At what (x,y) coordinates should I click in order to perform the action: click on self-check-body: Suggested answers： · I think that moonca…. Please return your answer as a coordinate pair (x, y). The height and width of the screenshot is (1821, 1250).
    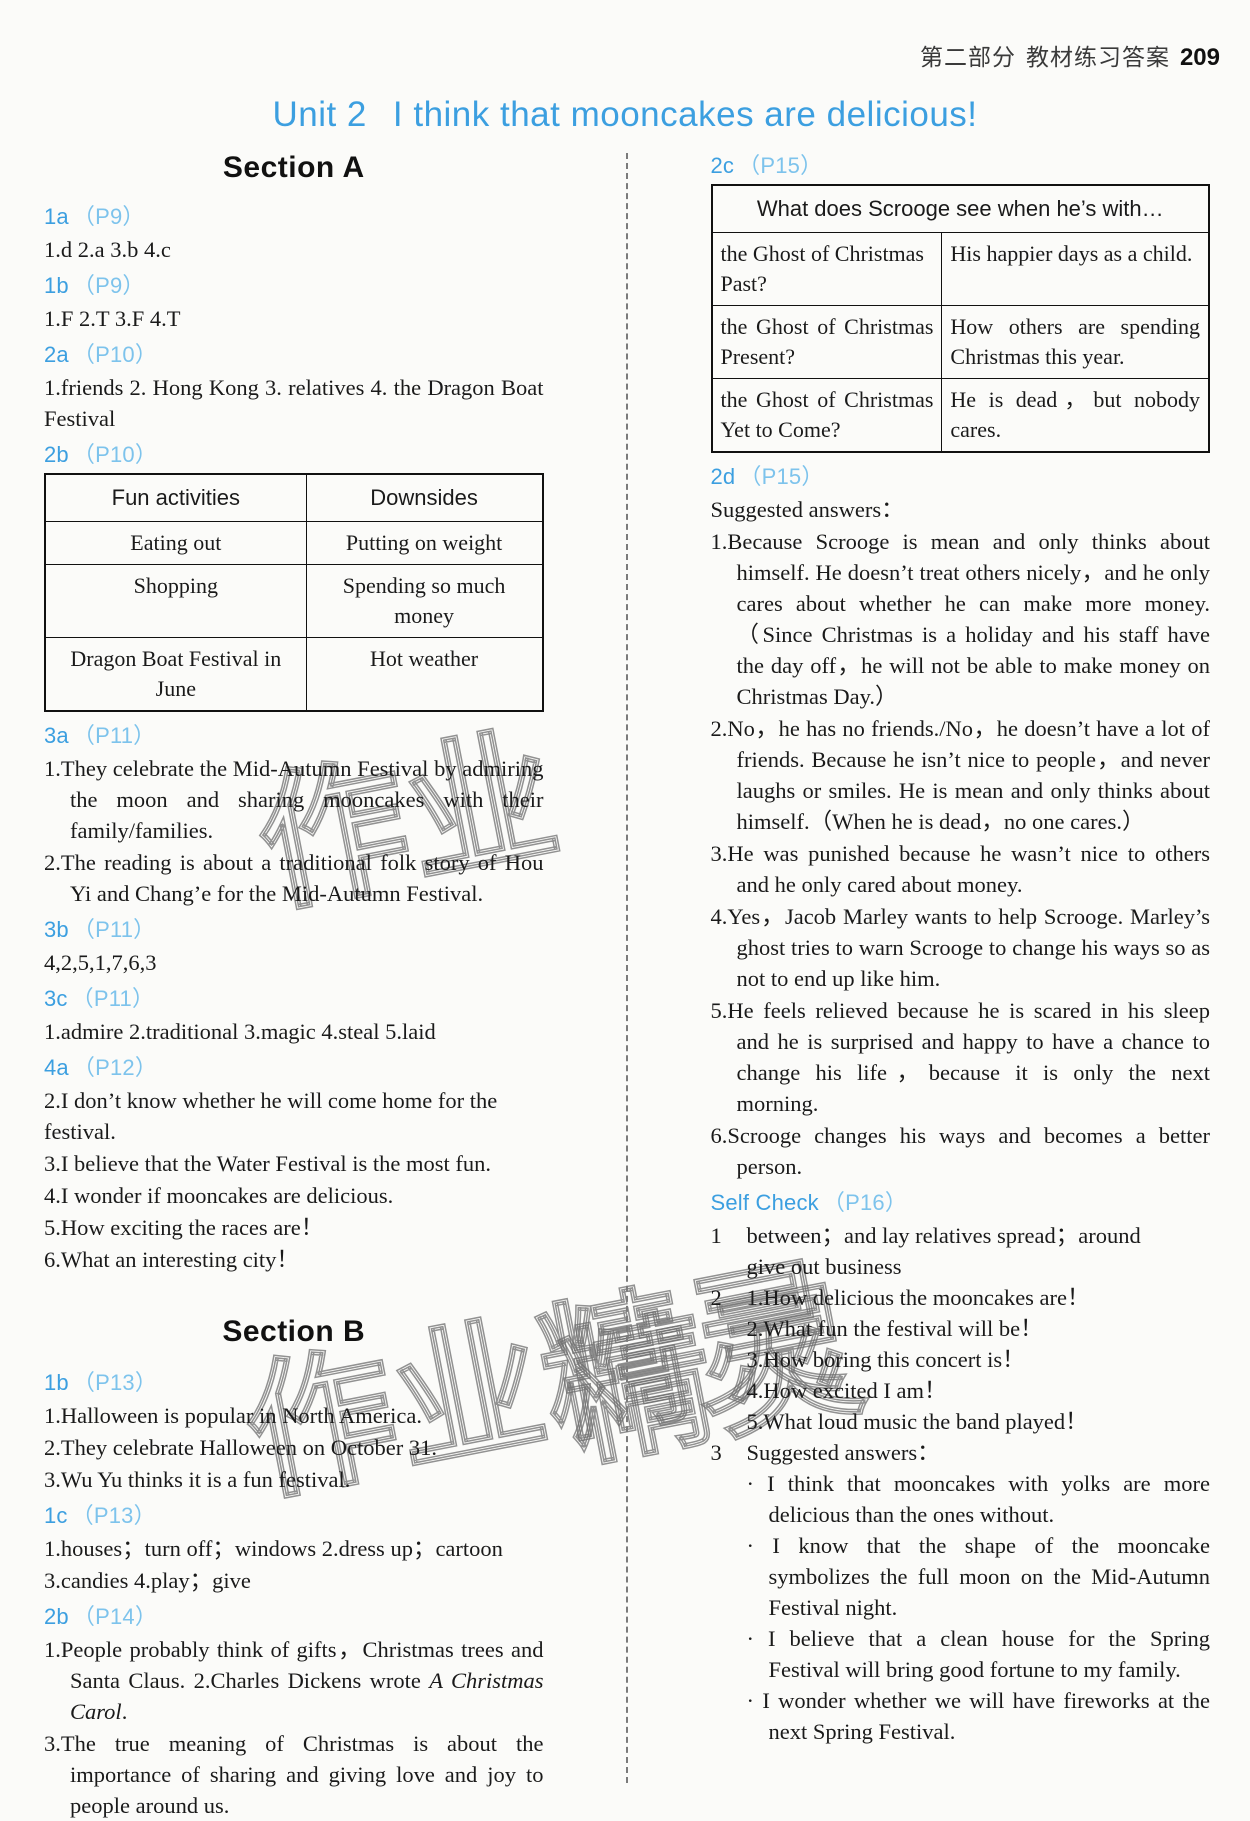
    Looking at the image, I should click on (979, 1592).